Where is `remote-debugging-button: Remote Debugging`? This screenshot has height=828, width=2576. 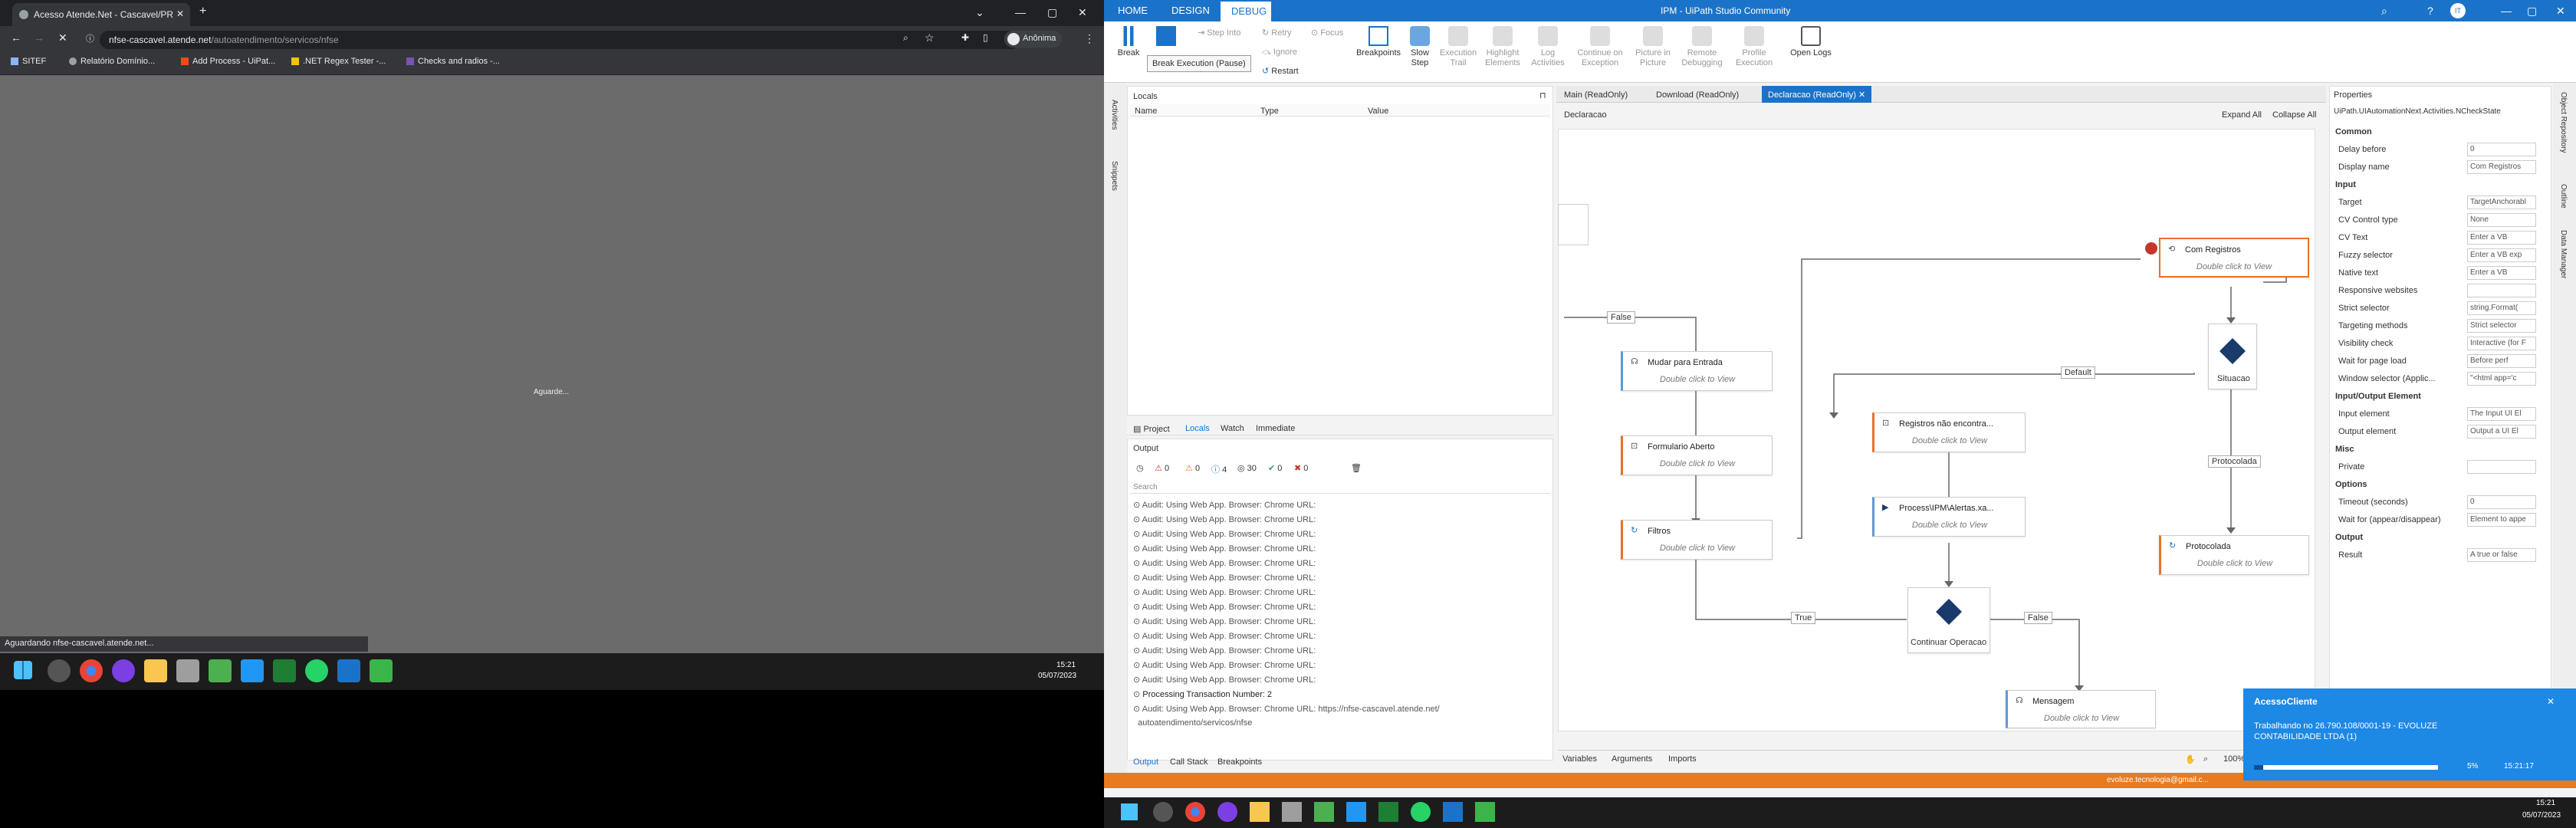 remote-debugging-button: Remote Debugging is located at coordinates (1702, 47).